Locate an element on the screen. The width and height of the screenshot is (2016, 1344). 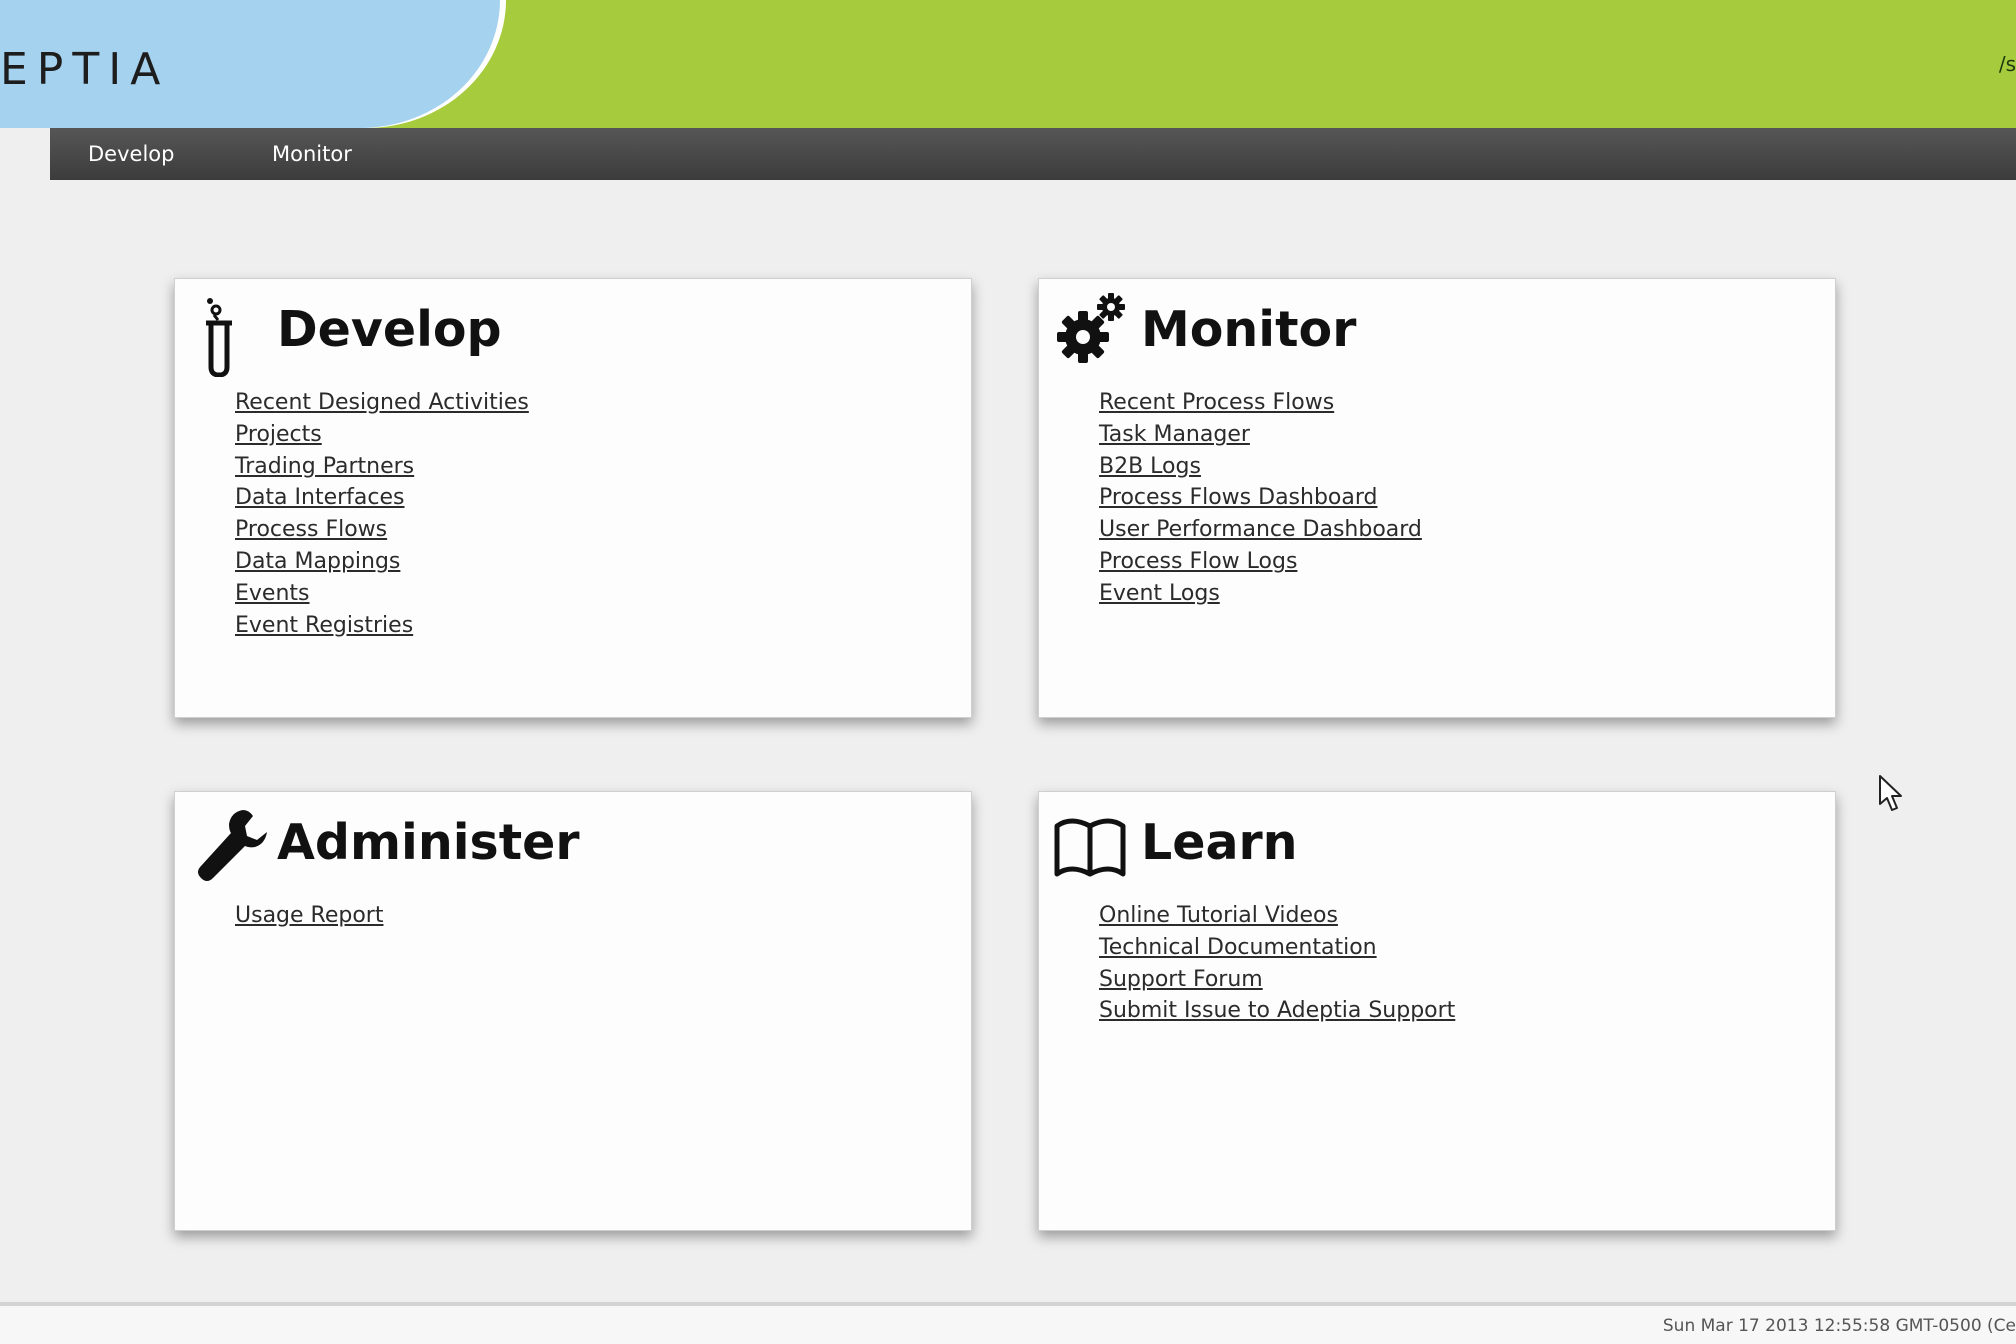
link-data-interfaces: Data Interfaces is located at coordinates (319, 497).